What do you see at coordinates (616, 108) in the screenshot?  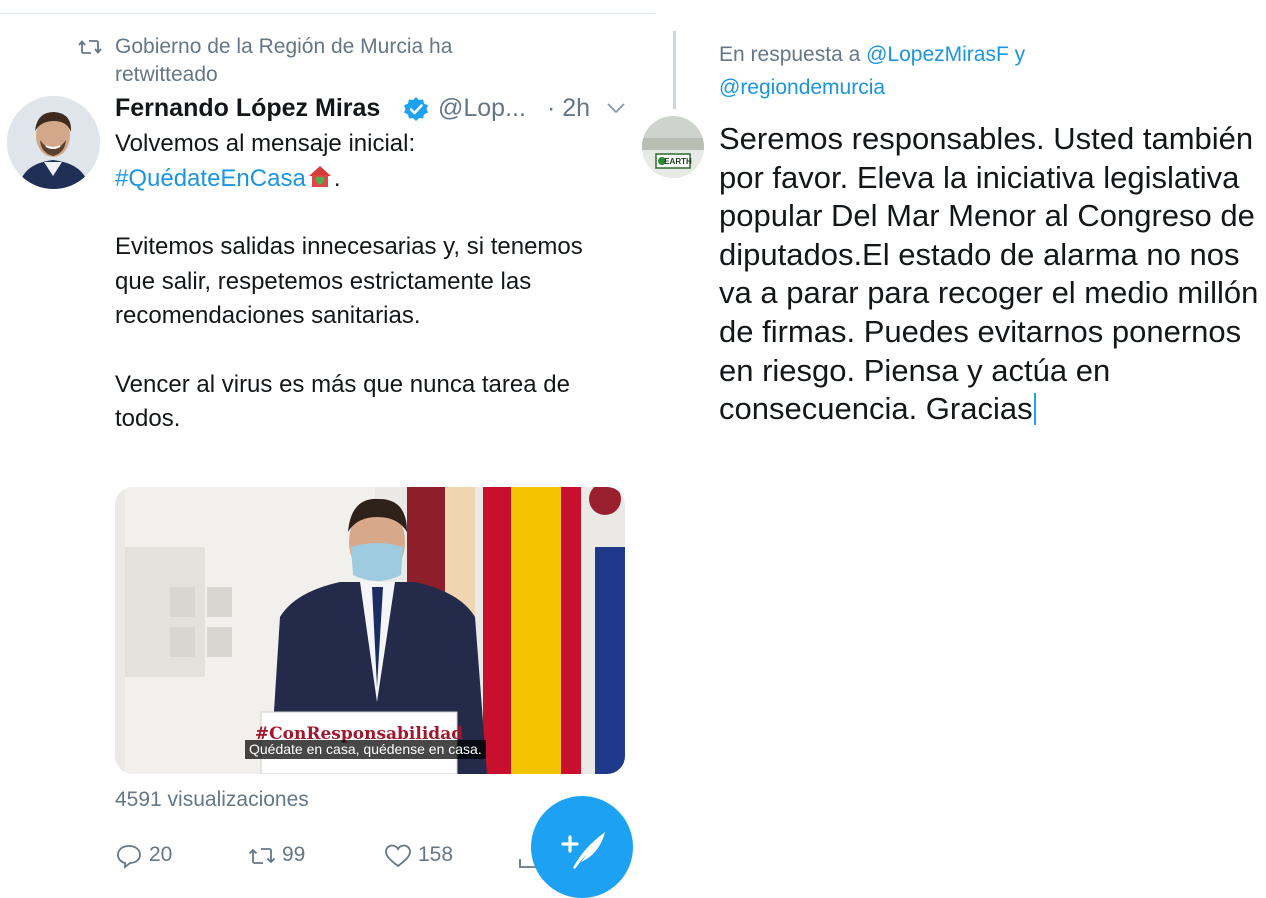 I see `chevron-down-icon` at bounding box center [616, 108].